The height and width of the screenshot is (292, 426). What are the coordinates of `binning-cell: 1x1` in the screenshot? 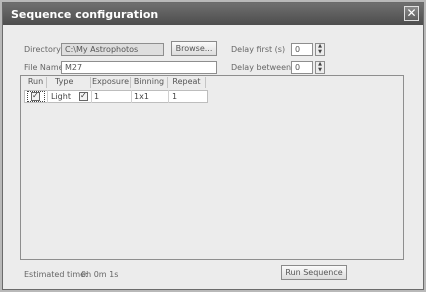 It's located at (141, 96).